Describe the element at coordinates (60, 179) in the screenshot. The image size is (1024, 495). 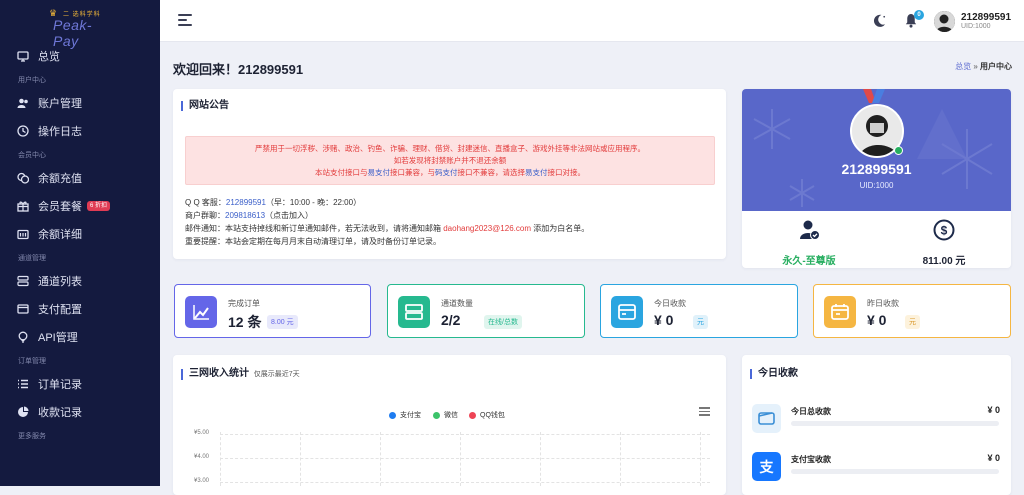
I see `sidebar-item-label: 余额充值` at that location.